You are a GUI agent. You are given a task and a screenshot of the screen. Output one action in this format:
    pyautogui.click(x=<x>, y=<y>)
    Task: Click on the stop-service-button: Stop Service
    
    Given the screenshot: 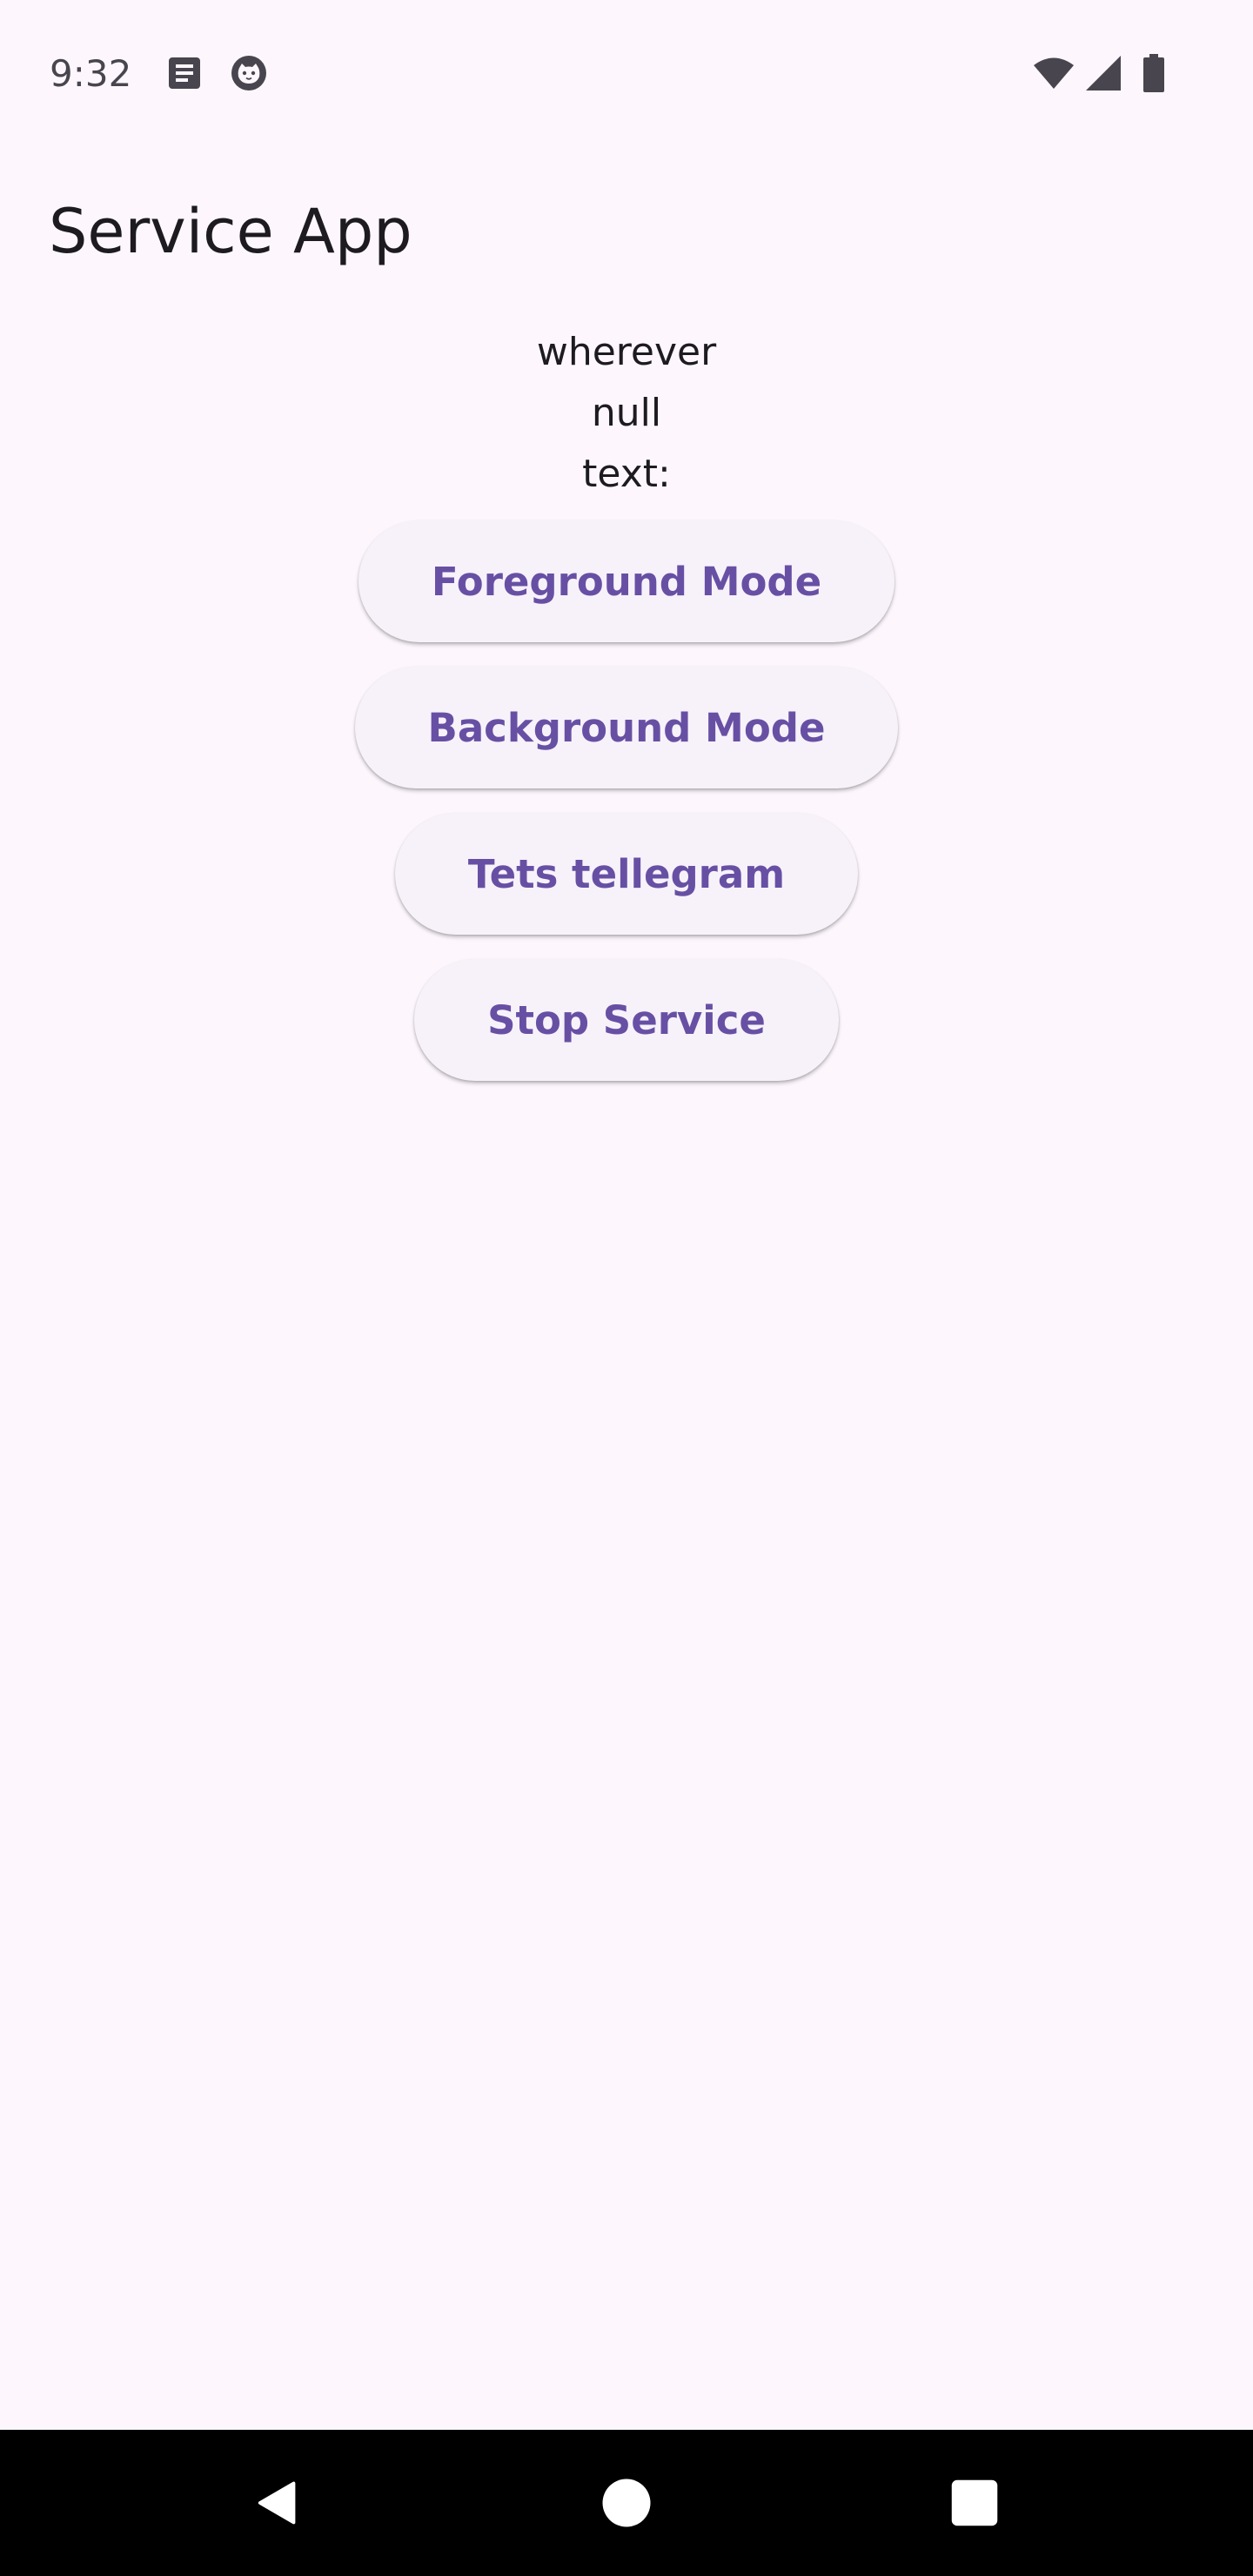 What is the action you would take?
    pyautogui.click(x=626, y=1020)
    